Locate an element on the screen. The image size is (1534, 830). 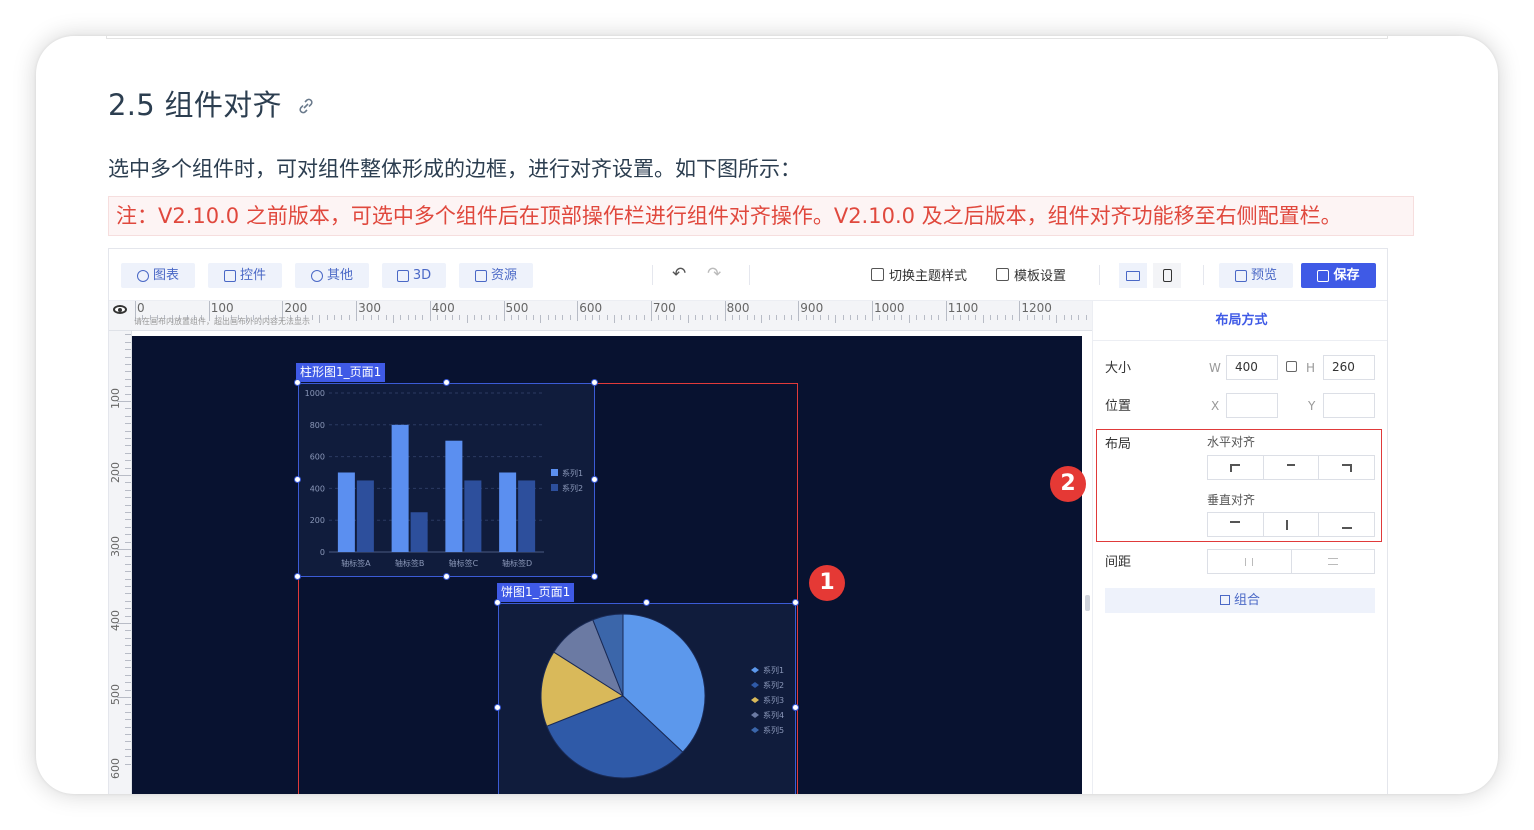
horizontal-spacing-button is located at coordinates (1250, 561).